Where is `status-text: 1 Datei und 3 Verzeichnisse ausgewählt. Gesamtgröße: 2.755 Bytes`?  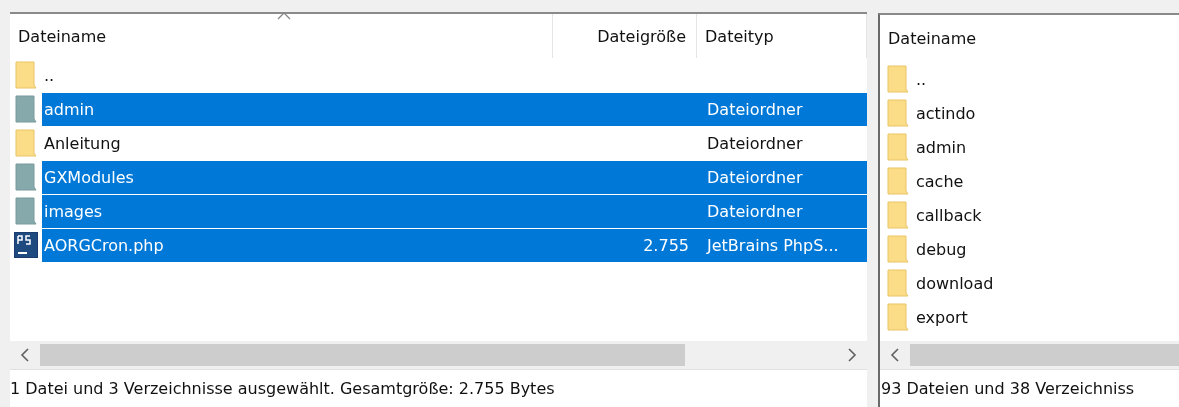 status-text: 1 Datei und 3 Verzeichnisse ausgewählt. Gesamtgröße: 2.755 Bytes is located at coordinates (282, 388).